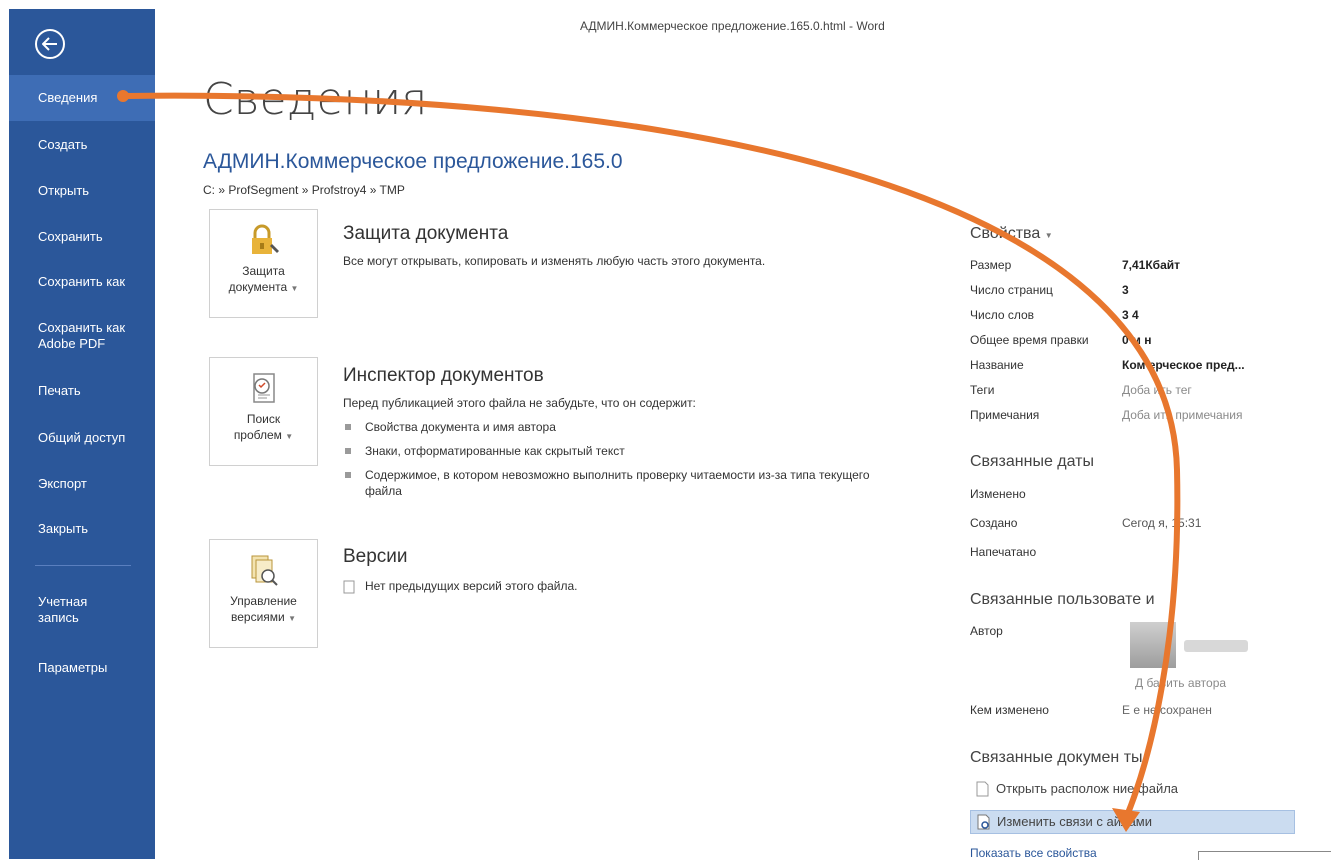 This screenshot has height=860, width=1331. What do you see at coordinates (1056, 757) in the screenshot?
I see `related-documents-heading: Связанные докумен ты` at bounding box center [1056, 757].